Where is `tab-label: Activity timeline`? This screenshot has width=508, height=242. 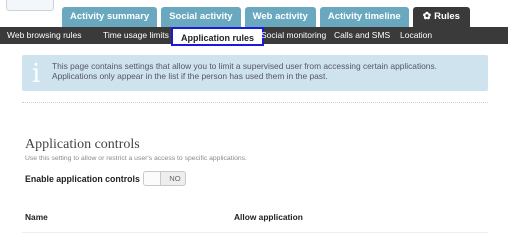
tab-label: Activity timeline is located at coordinates (364, 16).